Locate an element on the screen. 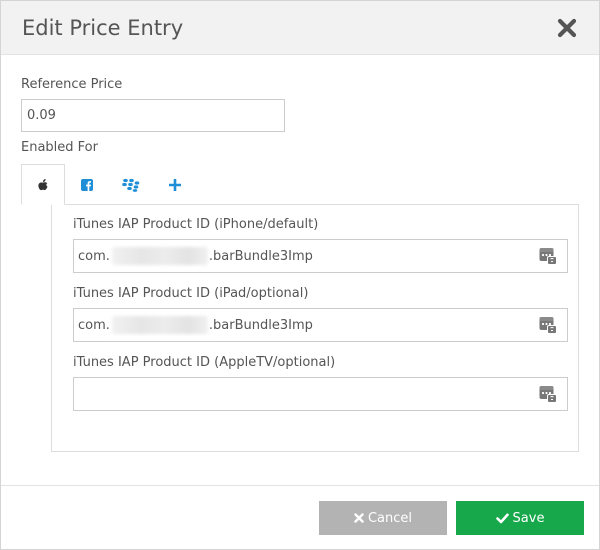 The image size is (600, 550). blackberry-icon is located at coordinates (131, 185).